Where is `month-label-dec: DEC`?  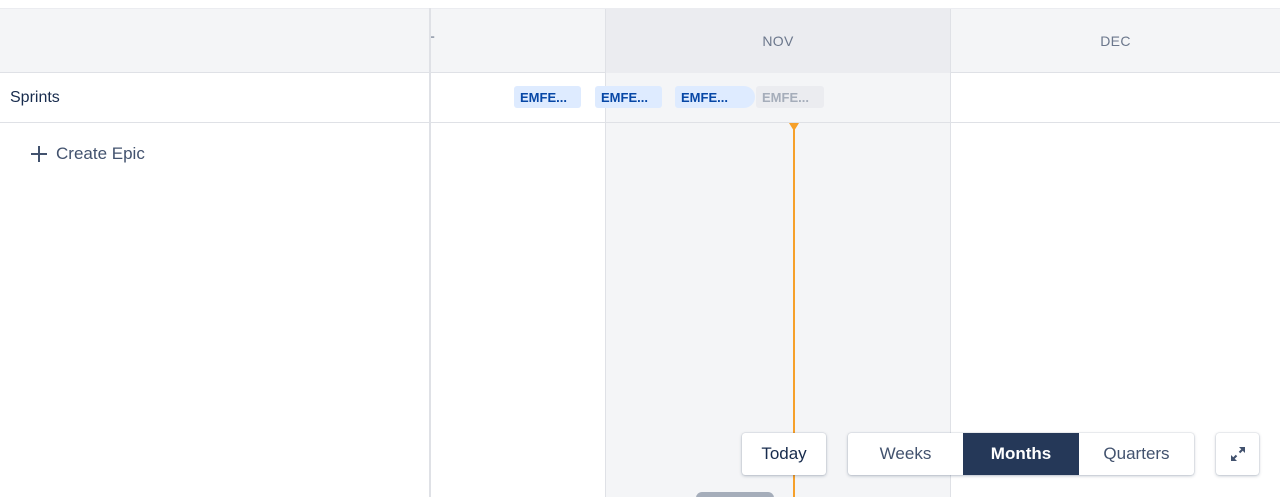 month-label-dec: DEC is located at coordinates (1115, 41).